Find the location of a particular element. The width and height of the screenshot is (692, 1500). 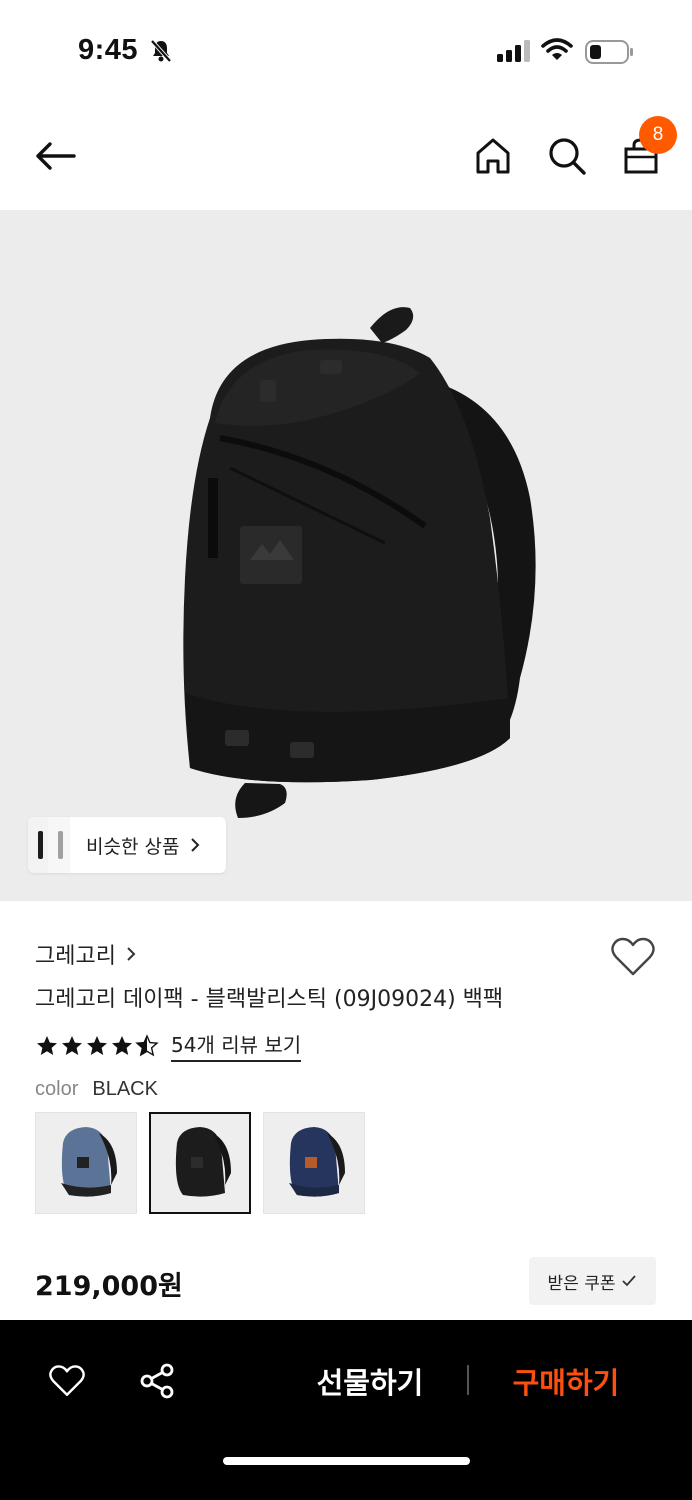

share-icon is located at coordinates (157, 1381).